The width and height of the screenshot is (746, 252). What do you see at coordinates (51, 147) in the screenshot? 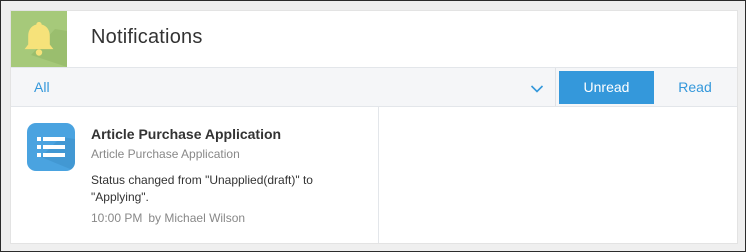
I see `list-app-icon` at bounding box center [51, 147].